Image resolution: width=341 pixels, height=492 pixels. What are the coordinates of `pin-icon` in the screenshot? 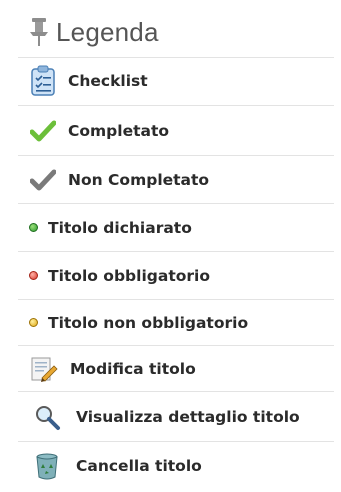 It's located at (39, 32).